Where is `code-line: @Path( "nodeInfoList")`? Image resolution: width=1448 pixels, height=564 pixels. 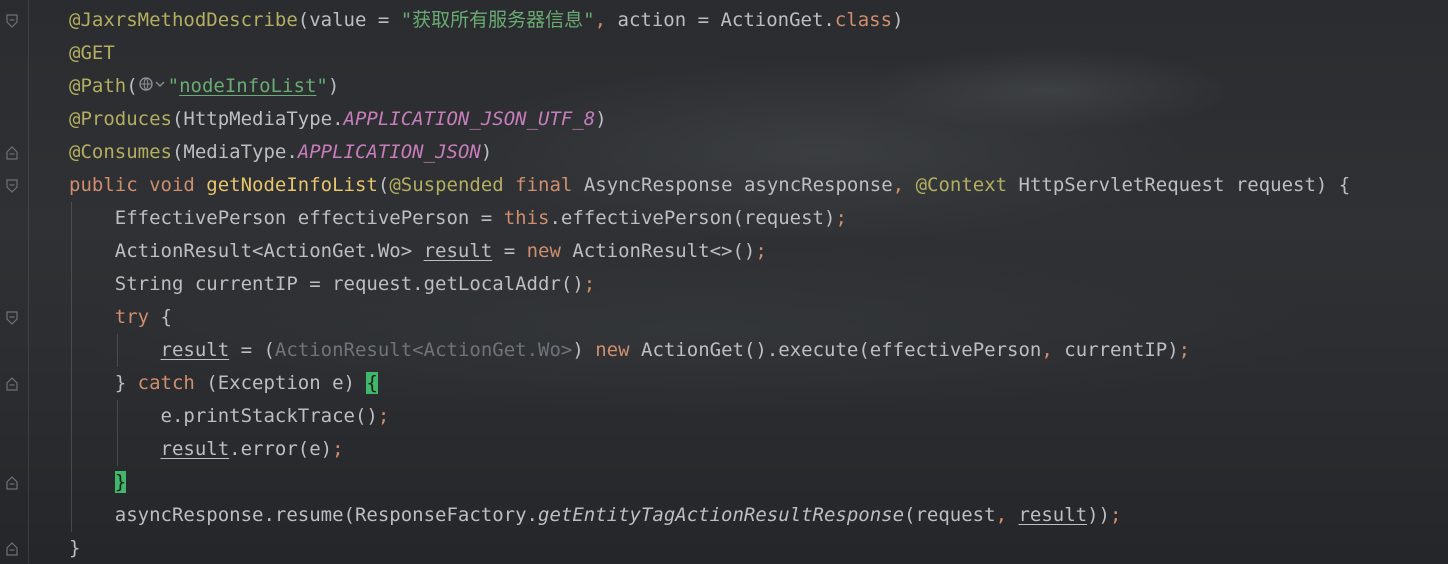 code-line: @Path( "nodeInfoList") is located at coordinates (204, 86).